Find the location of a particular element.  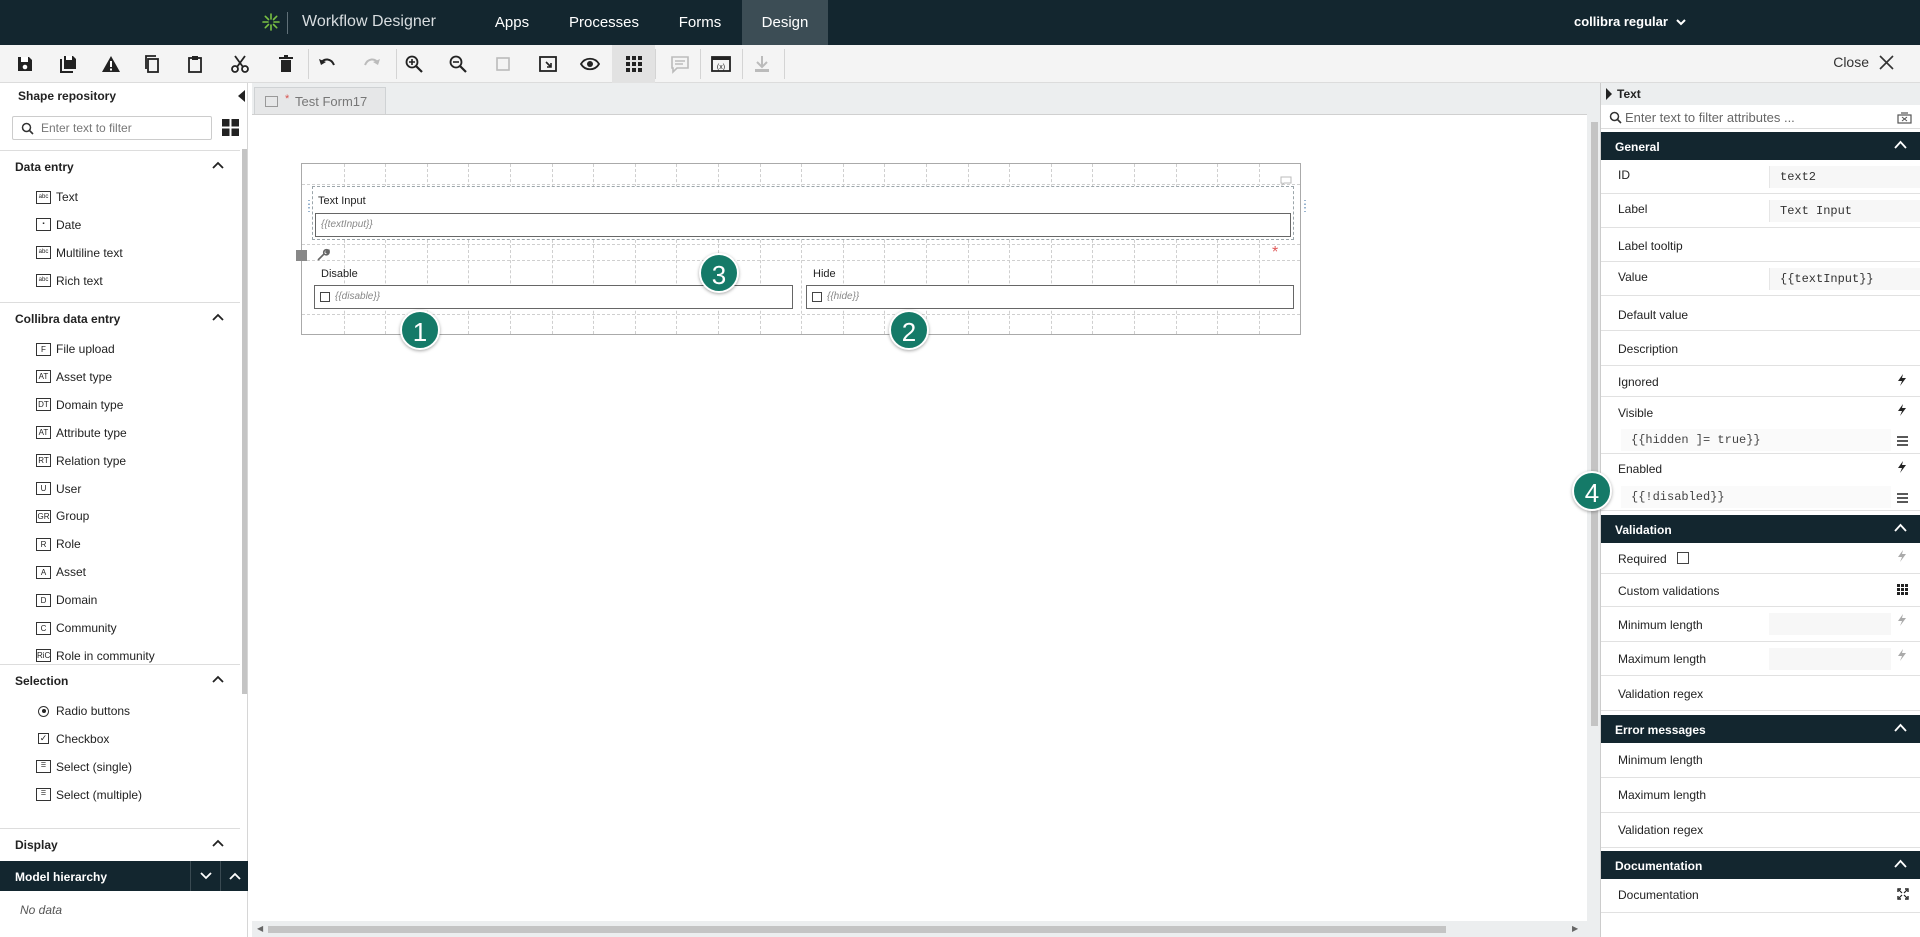

custom-validations-row: Custom validations is located at coordinates (1760, 590).